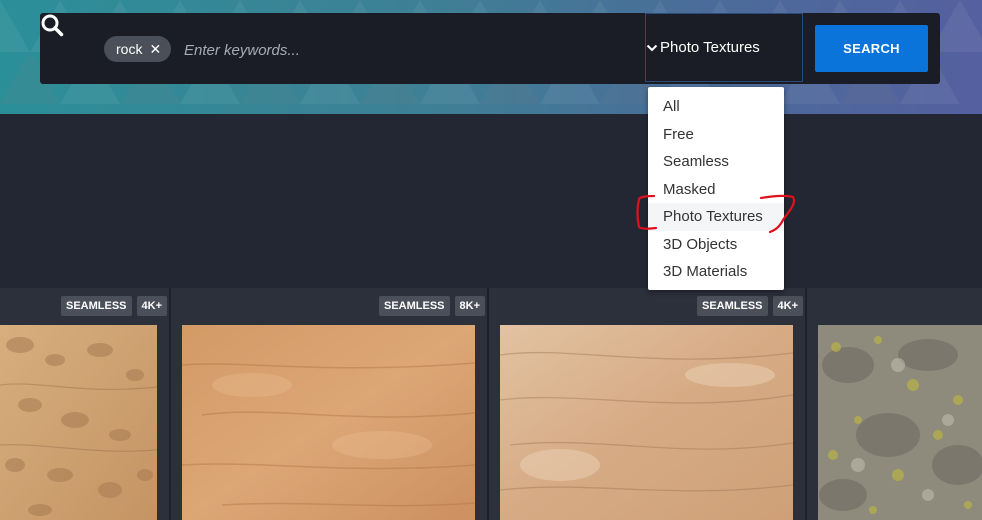  What do you see at coordinates (716, 107) in the screenshot?
I see `dropdown-option-all: All` at bounding box center [716, 107].